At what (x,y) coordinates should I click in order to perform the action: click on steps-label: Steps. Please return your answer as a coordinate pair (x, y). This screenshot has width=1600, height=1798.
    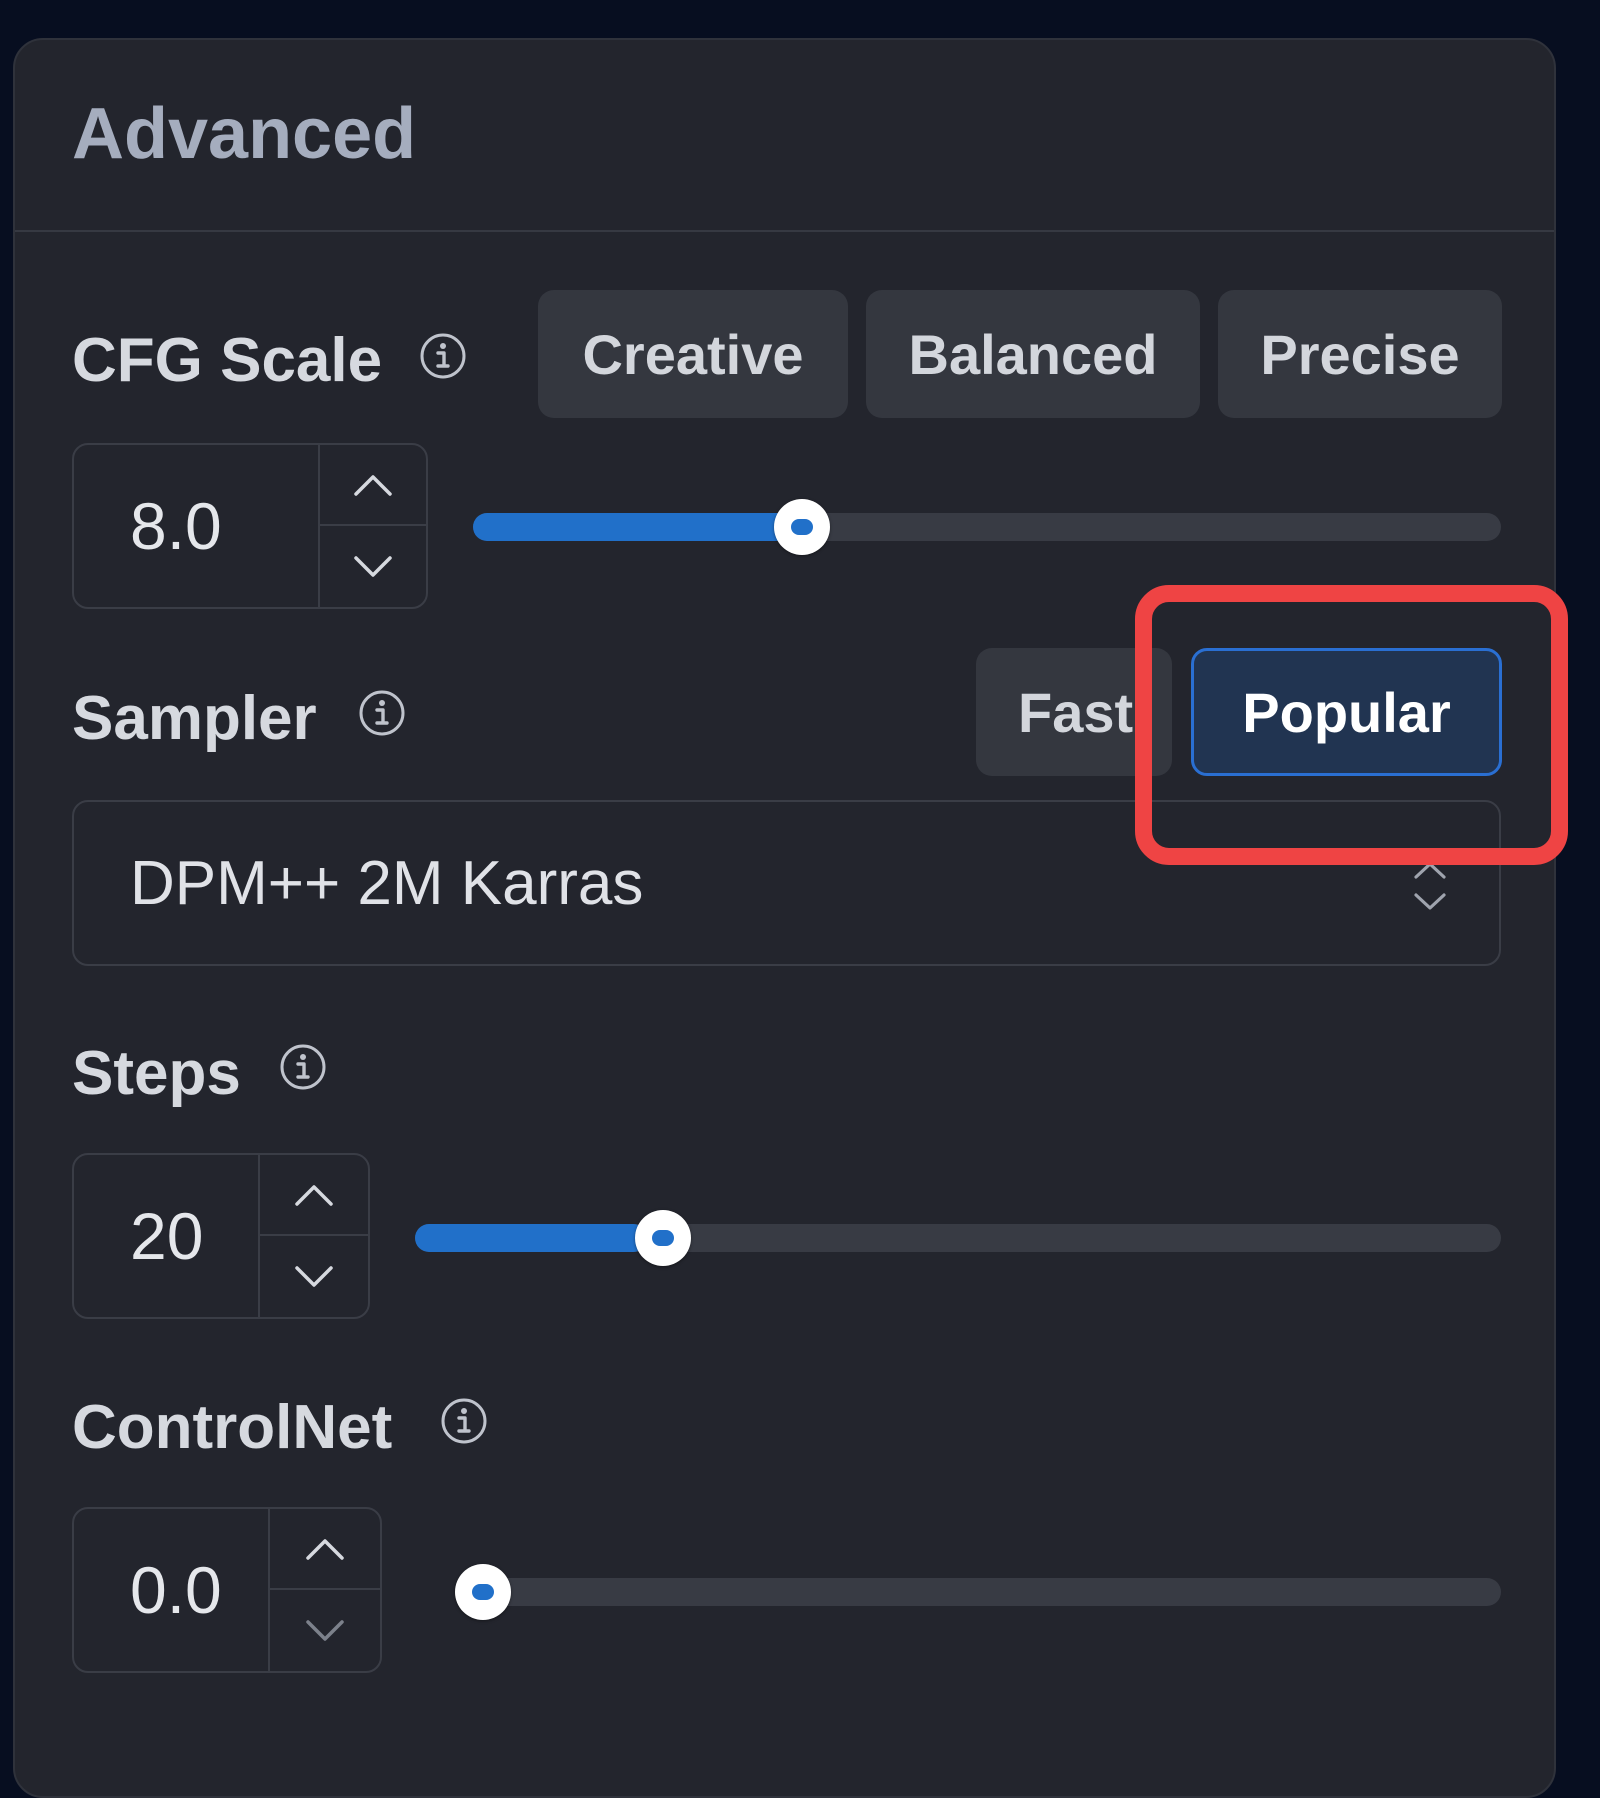
    Looking at the image, I should click on (156, 1073).